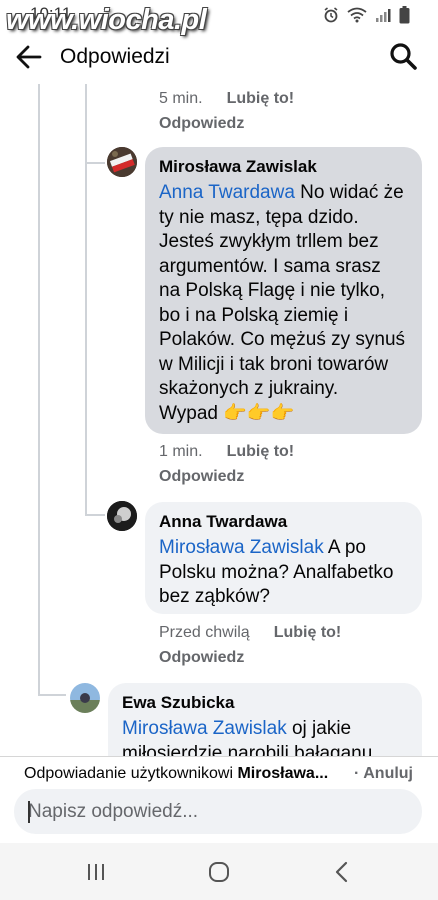 The width and height of the screenshot is (438, 900). Describe the element at coordinates (403, 56) in the screenshot. I see `search-icon` at that location.